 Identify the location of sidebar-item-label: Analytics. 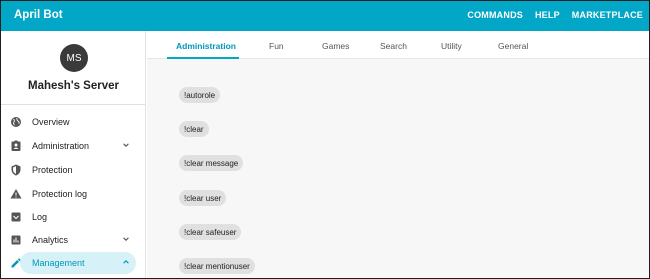
(50, 240).